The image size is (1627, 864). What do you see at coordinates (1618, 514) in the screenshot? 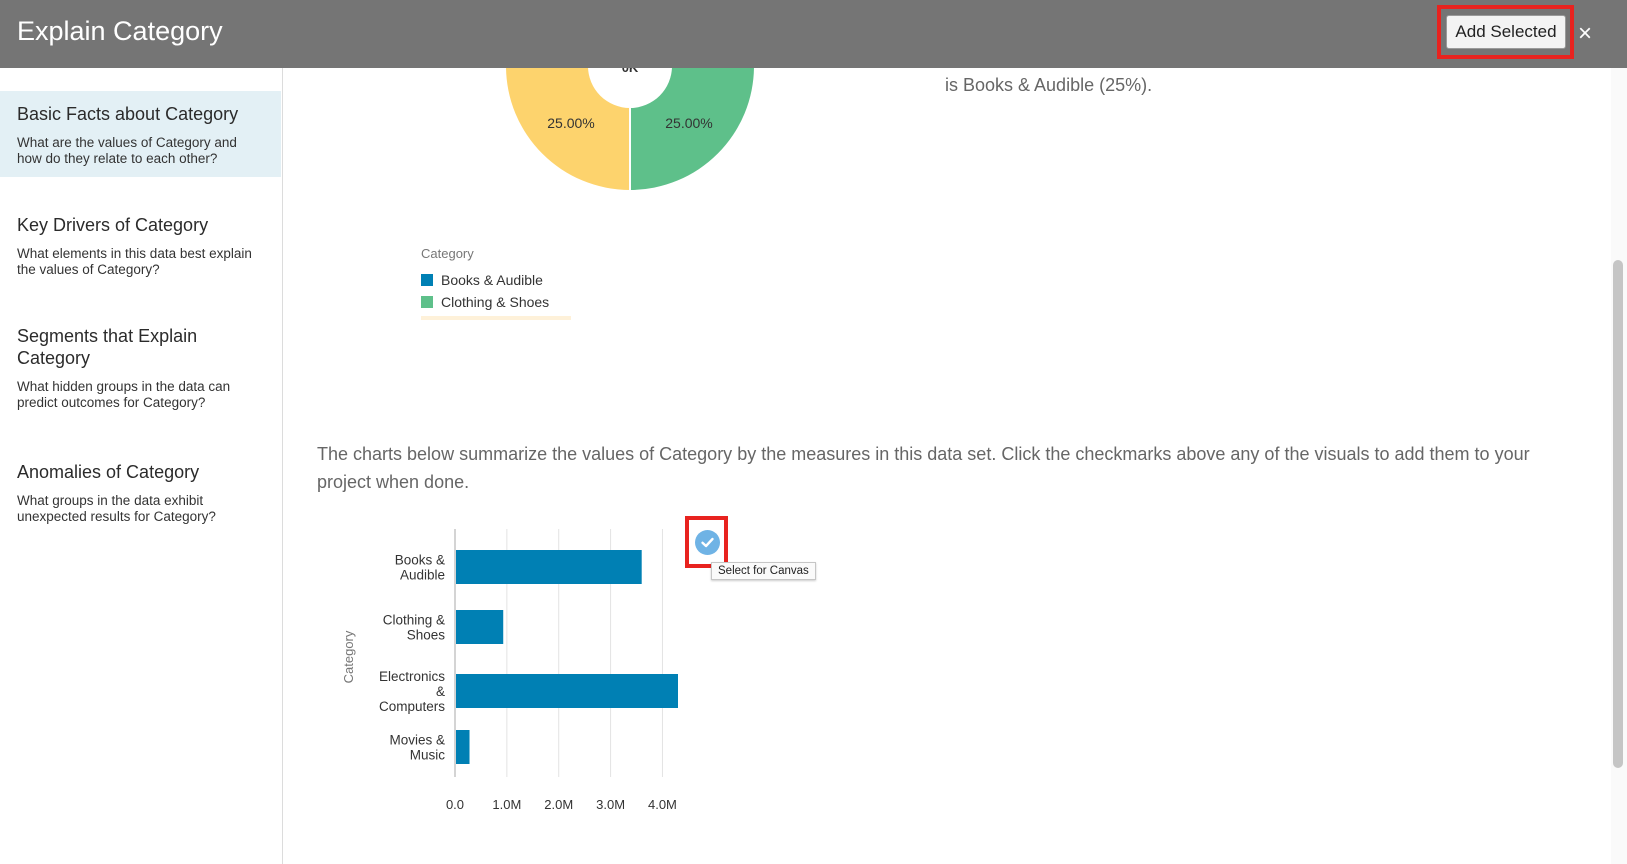
I see `scrollbar-thumb` at bounding box center [1618, 514].